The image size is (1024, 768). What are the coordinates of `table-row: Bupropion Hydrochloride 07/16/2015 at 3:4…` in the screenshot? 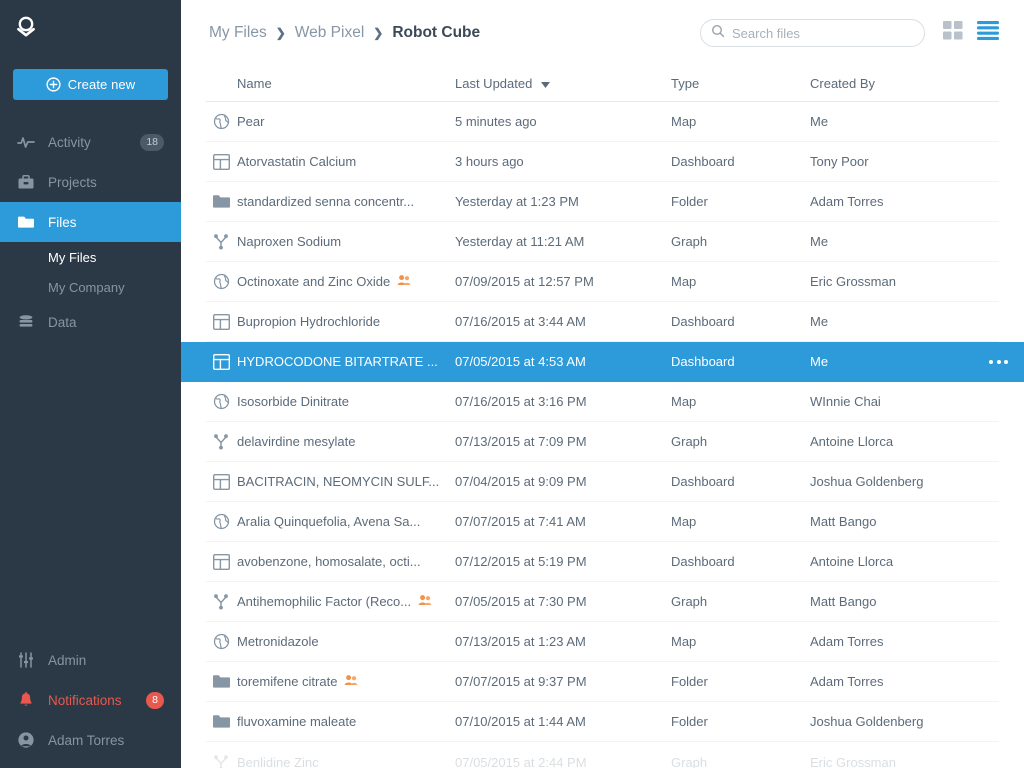 It's located at (602, 322).